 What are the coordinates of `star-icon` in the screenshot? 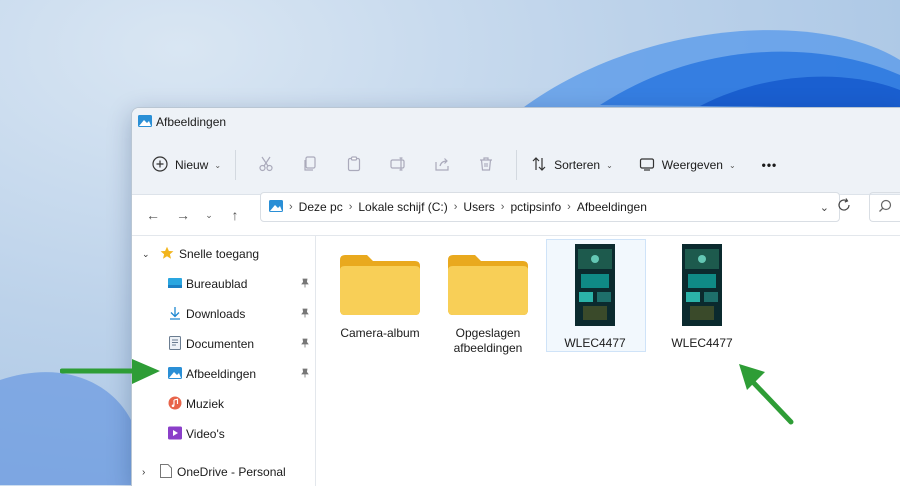 It's located at (167, 254).